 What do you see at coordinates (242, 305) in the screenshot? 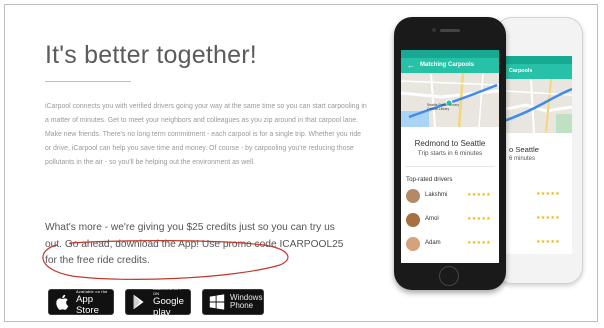
I see `windows-label-line2: Phone` at bounding box center [242, 305].